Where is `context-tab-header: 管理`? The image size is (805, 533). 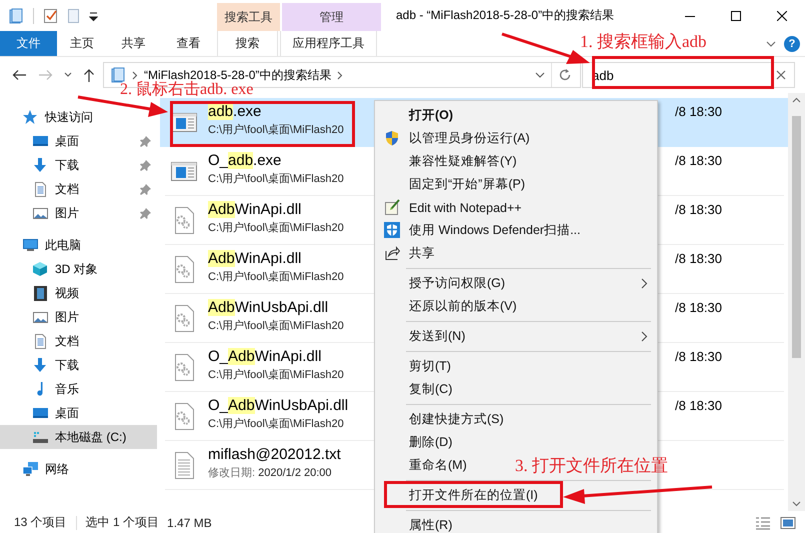 context-tab-header: 管理 is located at coordinates (331, 17).